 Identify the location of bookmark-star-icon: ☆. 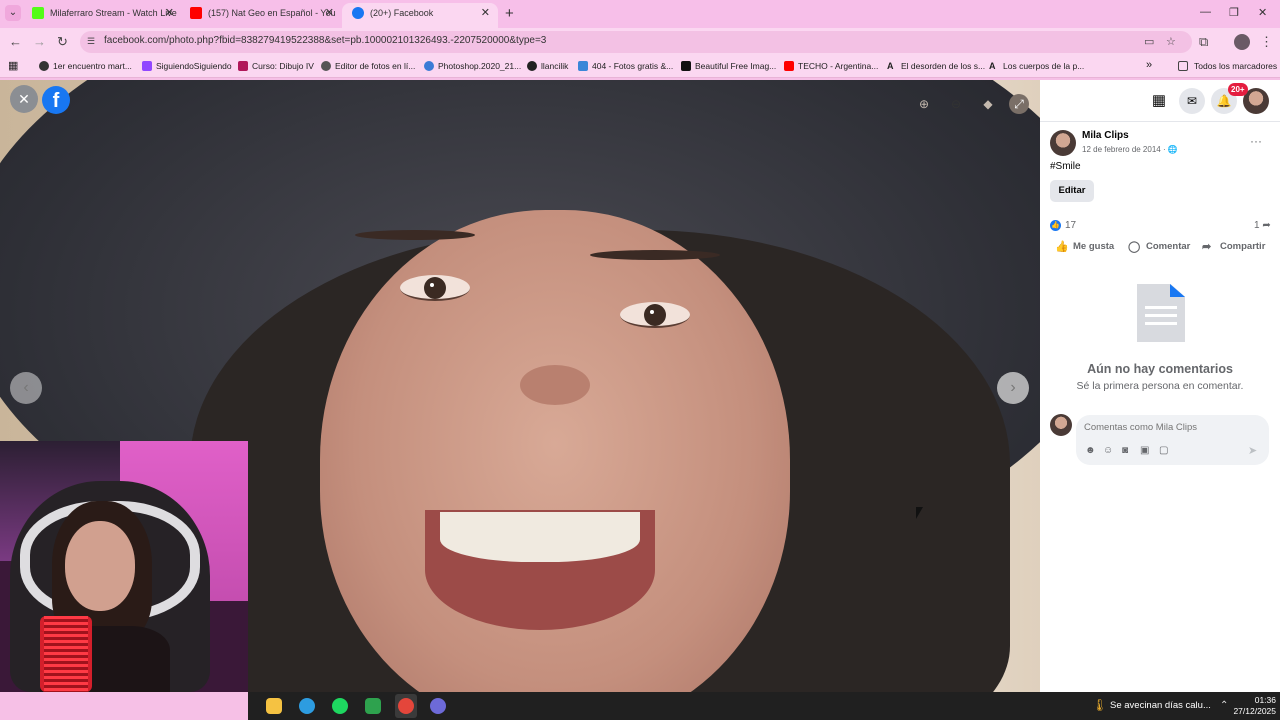
(1171, 41).